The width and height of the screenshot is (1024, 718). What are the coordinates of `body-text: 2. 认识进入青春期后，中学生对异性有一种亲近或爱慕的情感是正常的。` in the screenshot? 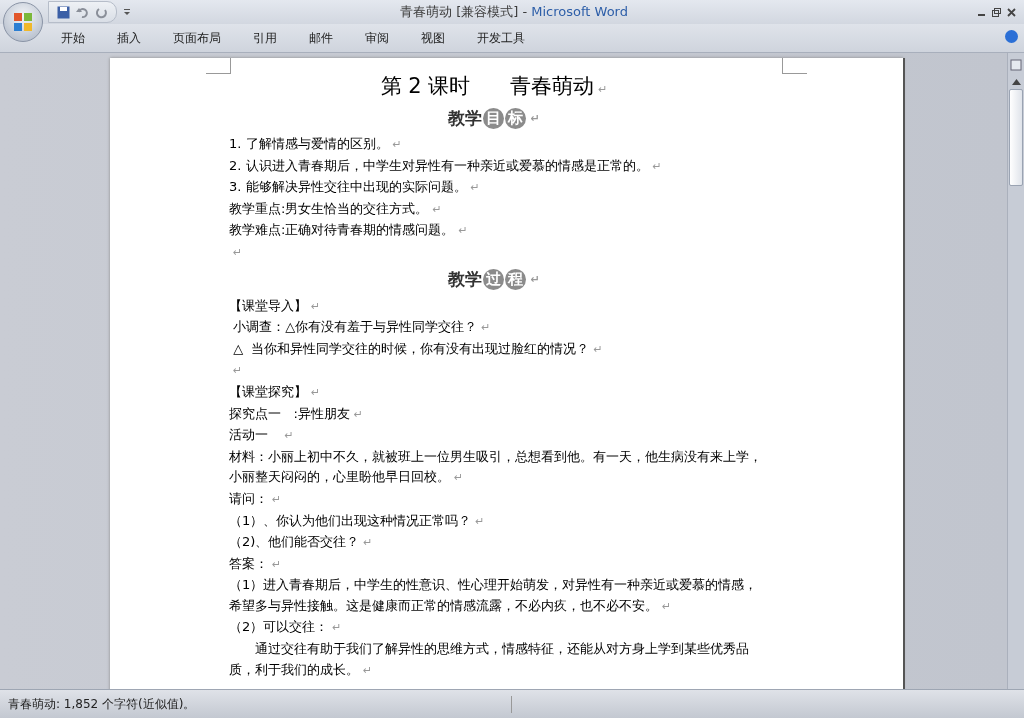 It's located at (439, 165).